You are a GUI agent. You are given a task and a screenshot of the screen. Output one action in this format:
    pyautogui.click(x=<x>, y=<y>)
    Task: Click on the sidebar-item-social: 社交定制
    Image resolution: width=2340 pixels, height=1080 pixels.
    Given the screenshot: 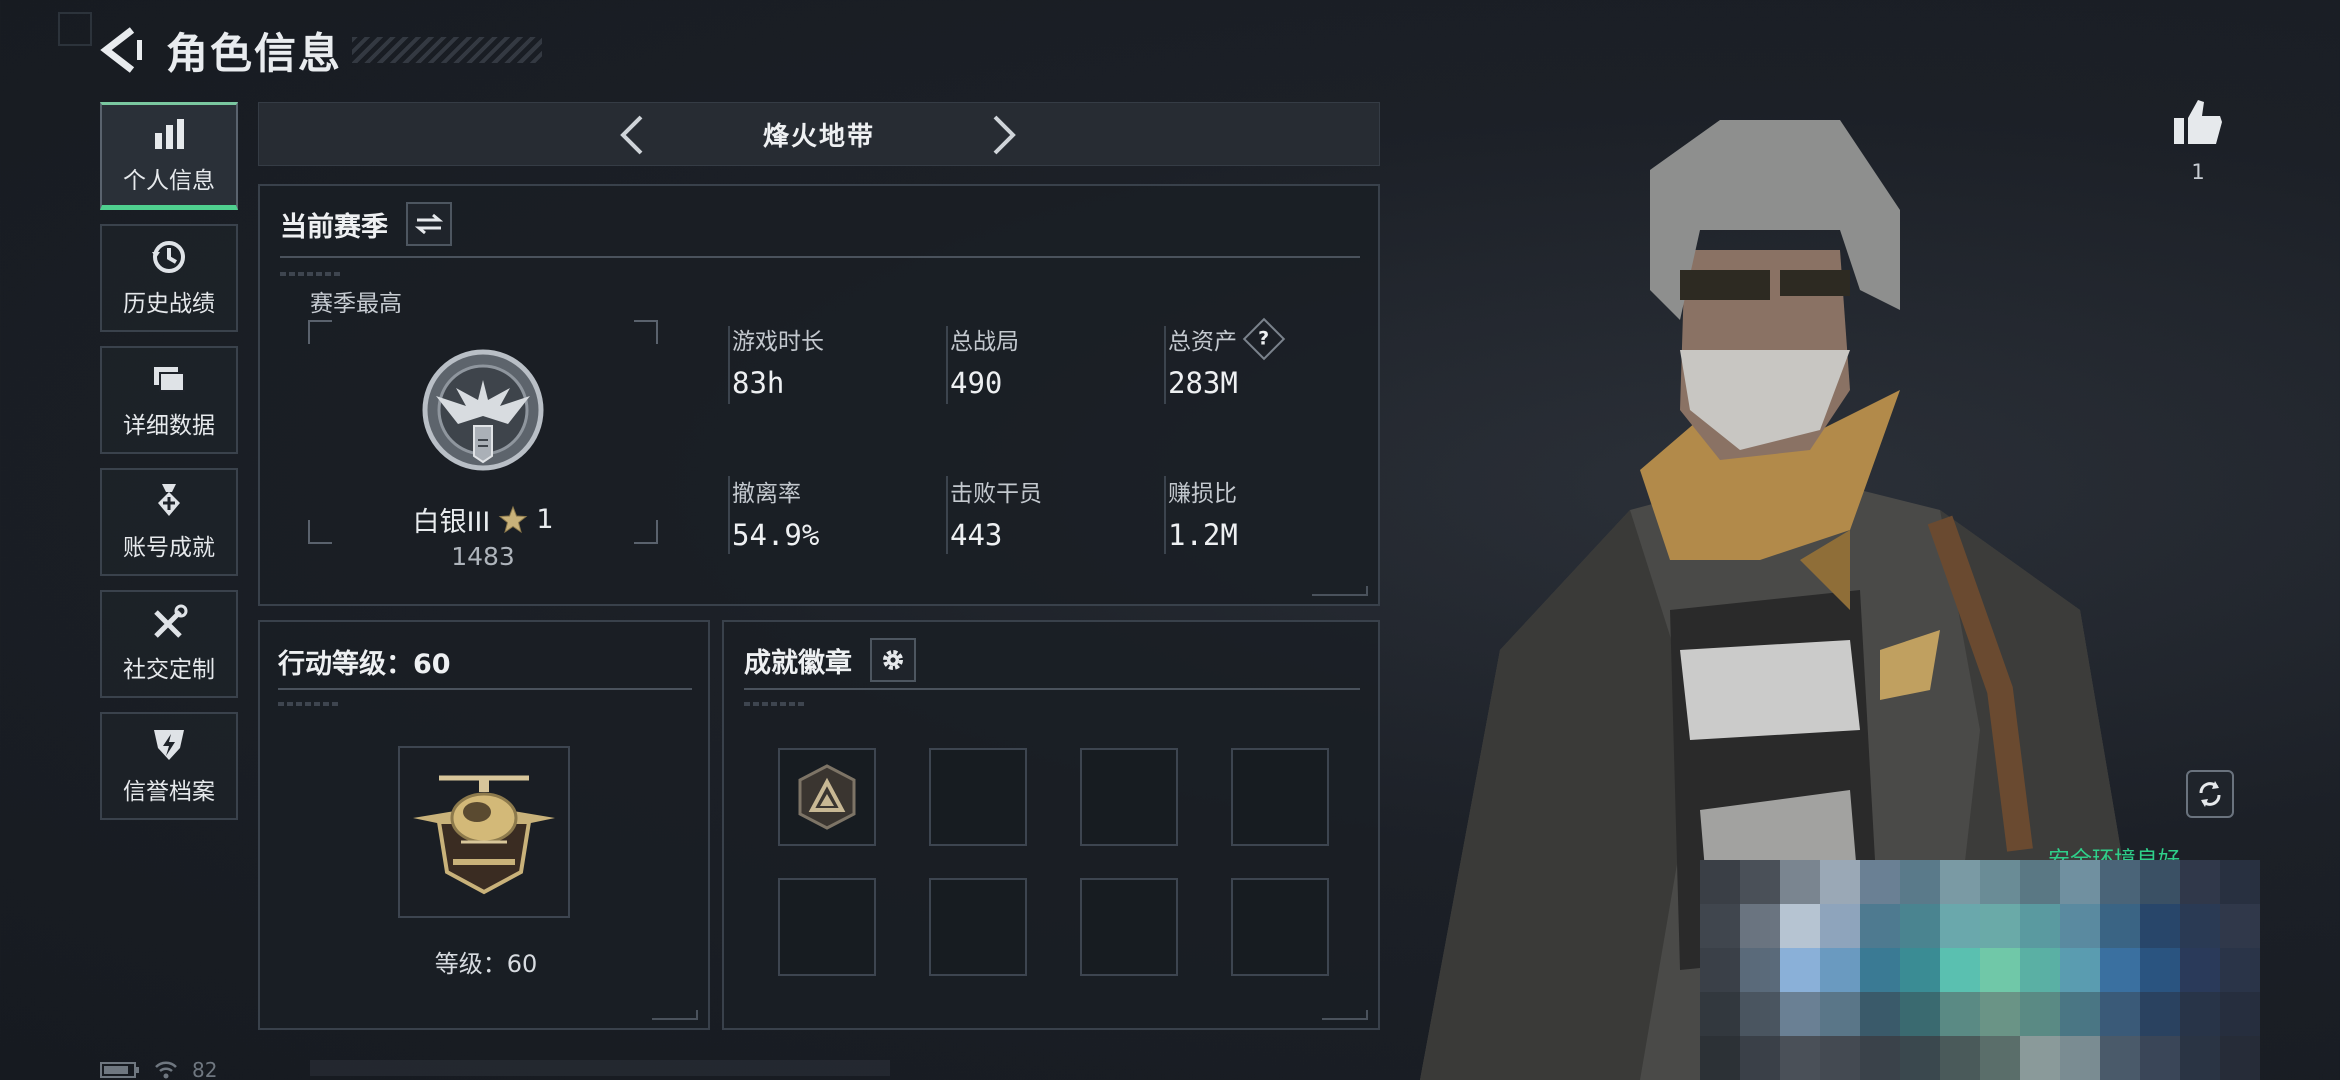 What is the action you would take?
    pyautogui.click(x=169, y=644)
    